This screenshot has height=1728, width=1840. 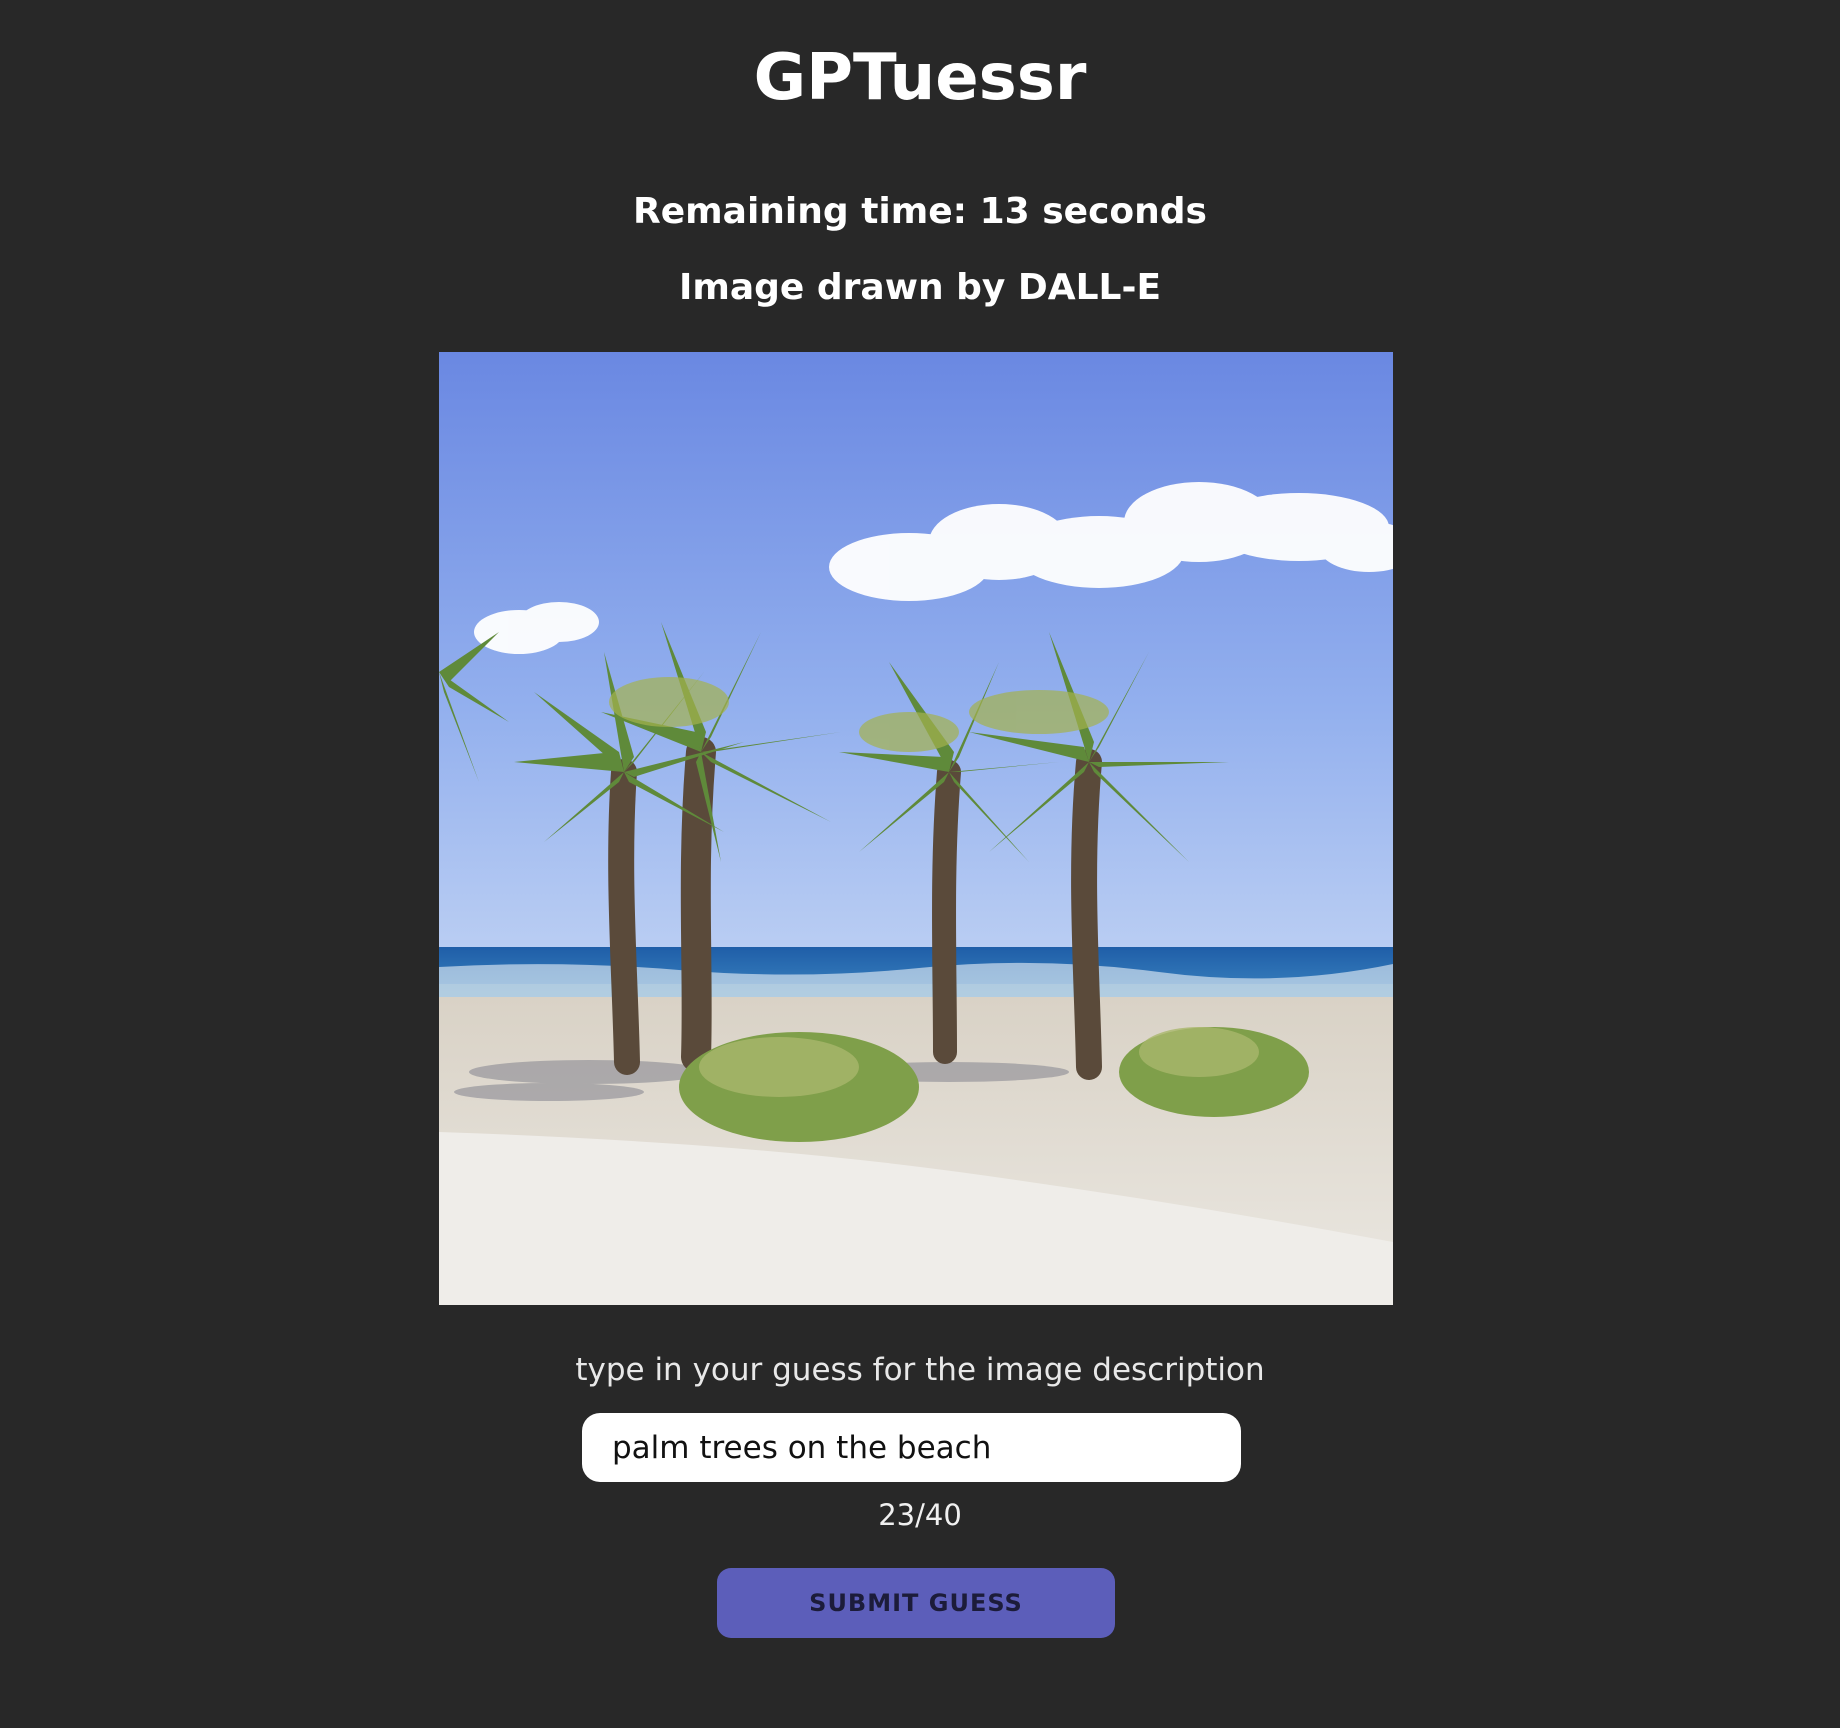 What do you see at coordinates (920, 78) in the screenshot?
I see `app-title: GPTuessr` at bounding box center [920, 78].